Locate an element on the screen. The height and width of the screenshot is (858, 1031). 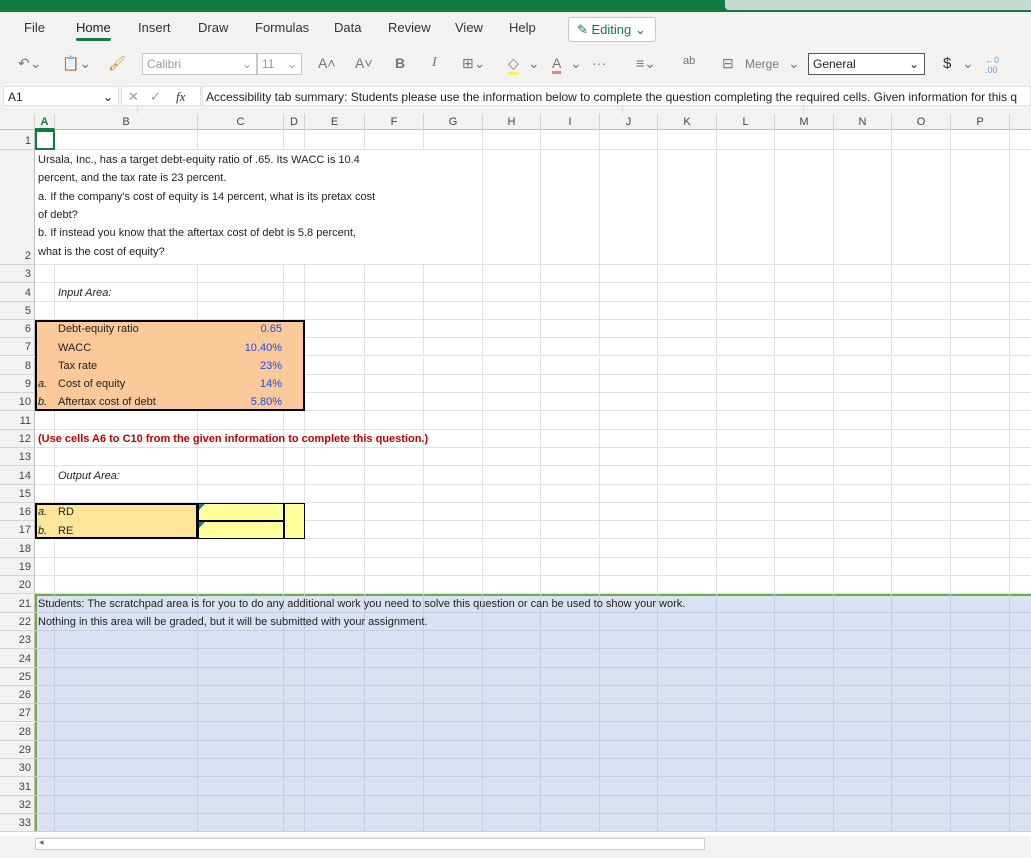
cell-E9 is located at coordinates (335, 384).